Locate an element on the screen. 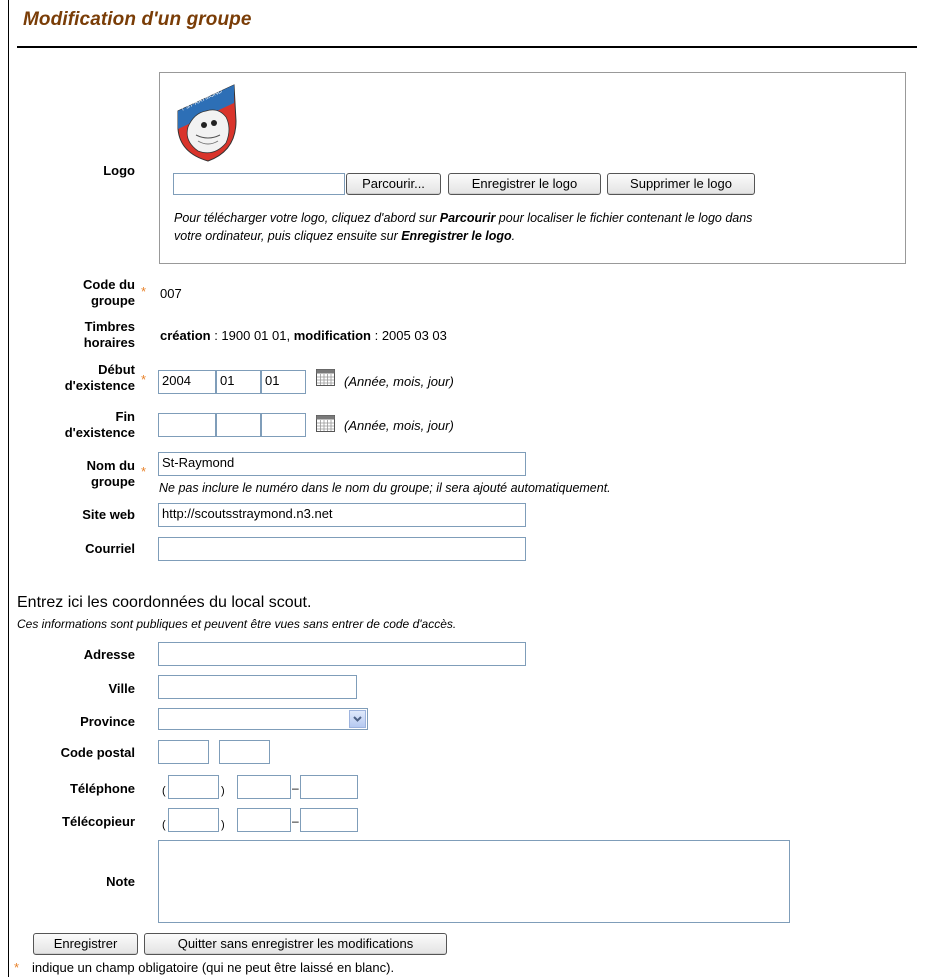  end-day-input is located at coordinates (283, 425).